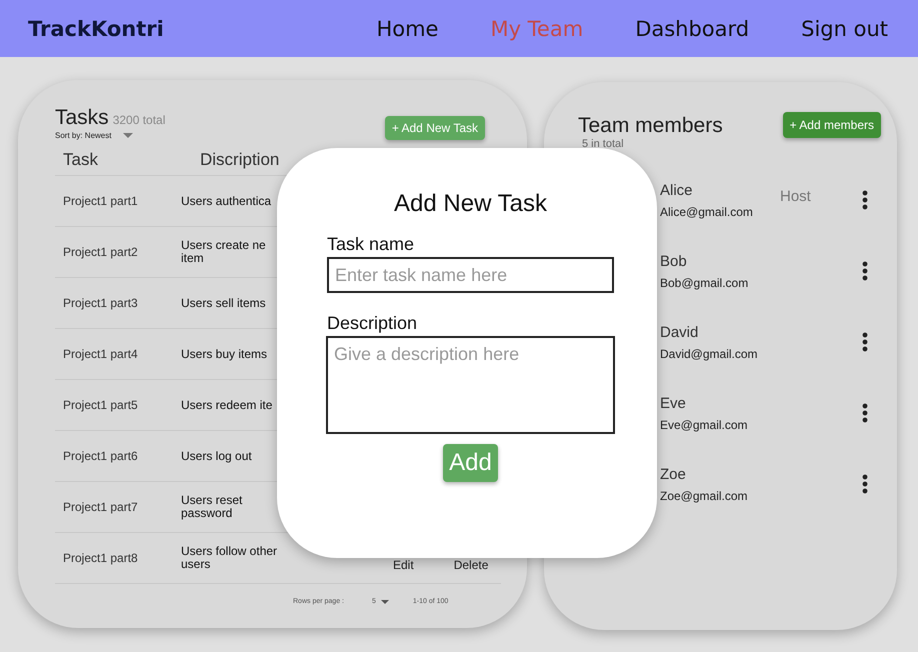 This screenshot has height=652, width=918. Describe the element at coordinates (100, 456) in the screenshot. I see `table-cell-text: Project1 part6` at that location.